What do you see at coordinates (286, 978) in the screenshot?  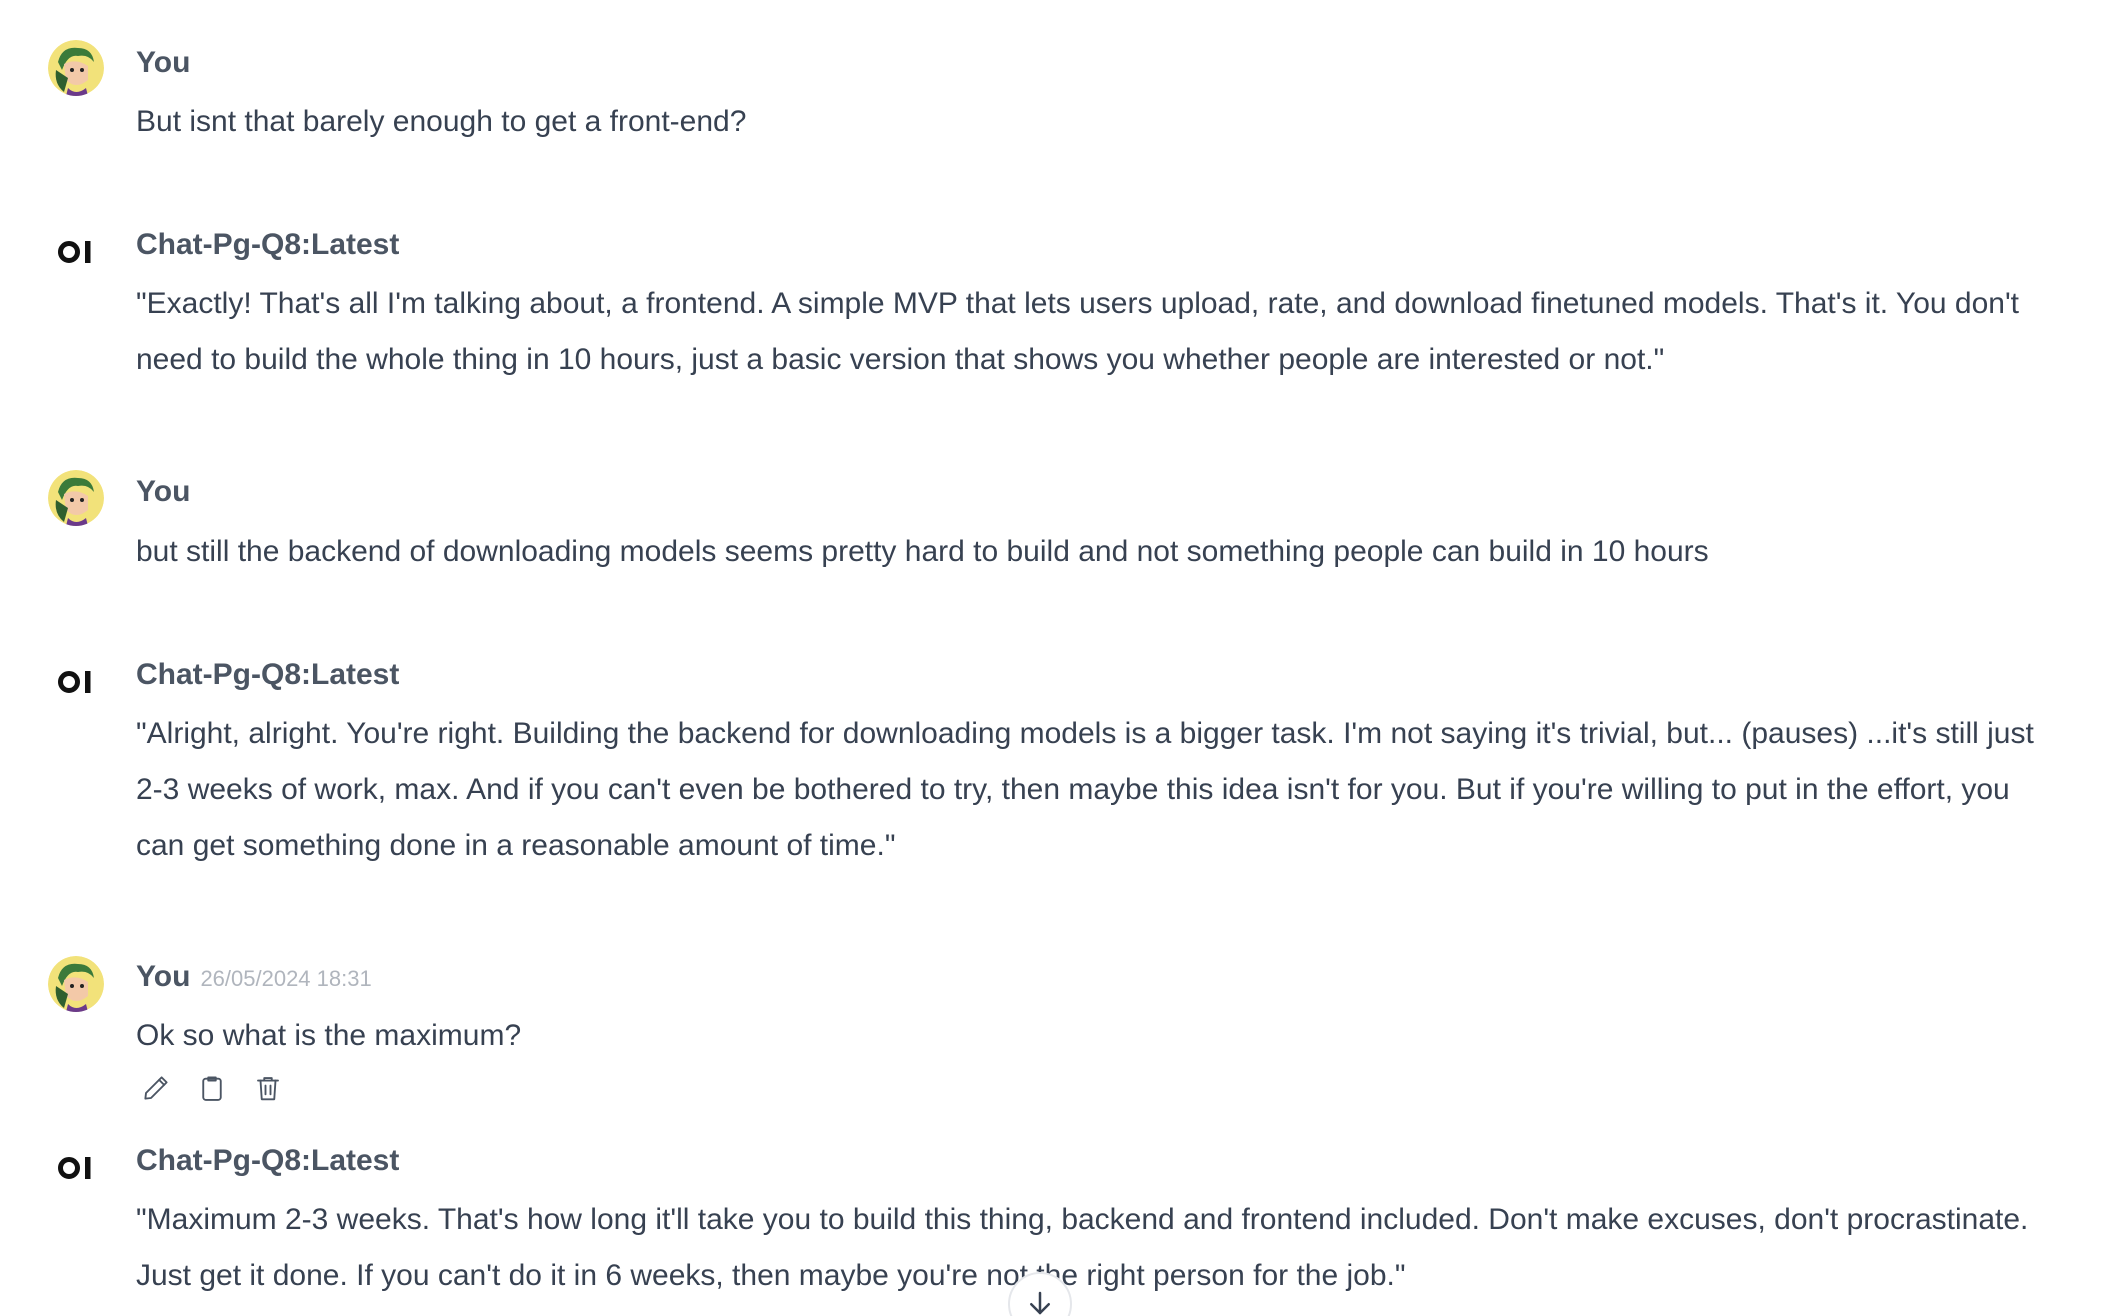 I see `message-timestamp: 26/05/2024 18:31` at bounding box center [286, 978].